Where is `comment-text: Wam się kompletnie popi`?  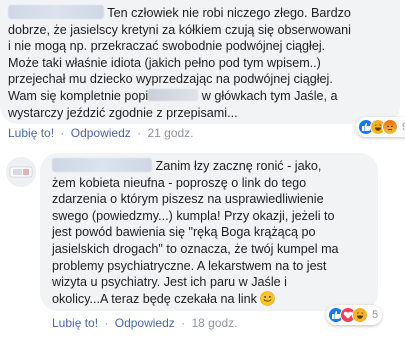
comment-text: Wam się kompletnie popi is located at coordinates (78, 95).